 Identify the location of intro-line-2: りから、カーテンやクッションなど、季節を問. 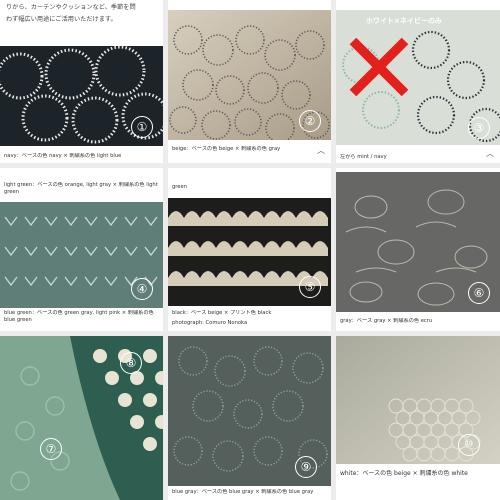
(71, 7).